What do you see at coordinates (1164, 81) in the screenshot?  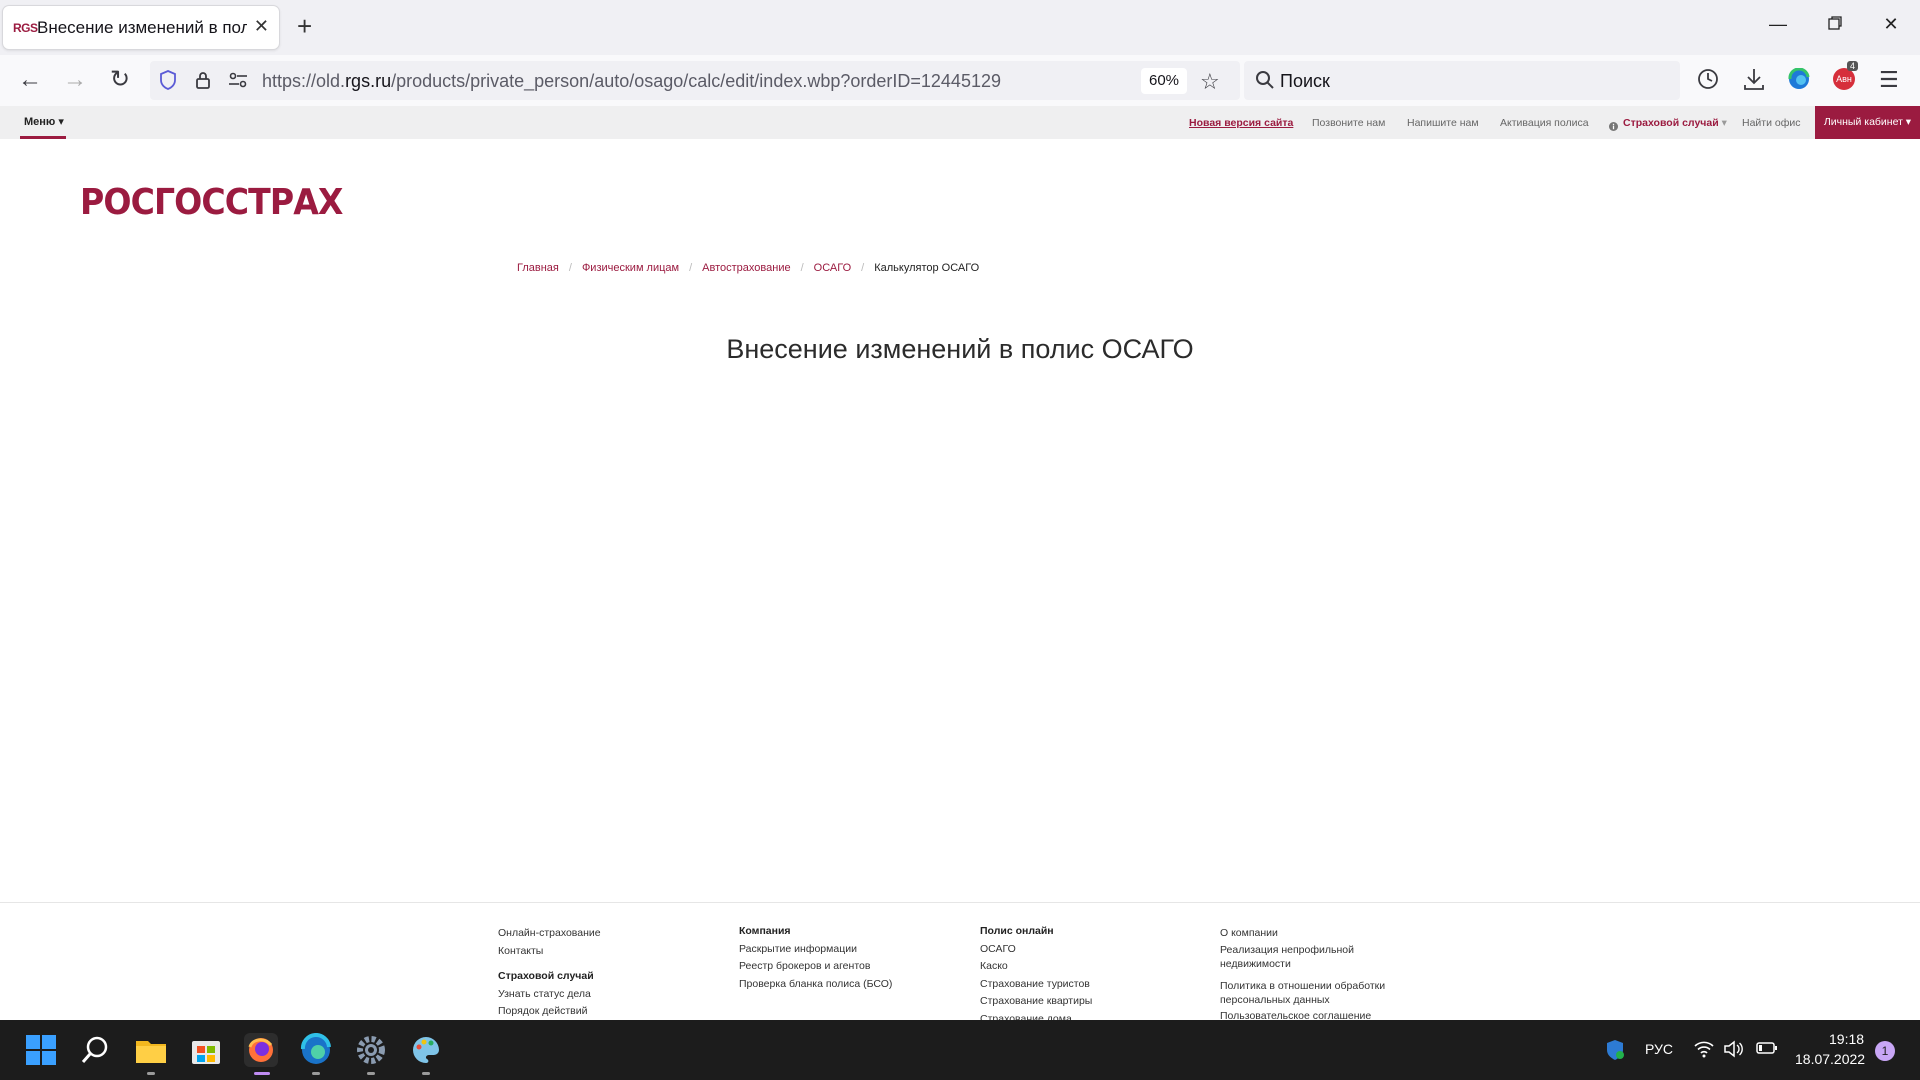 I see `zoom-level-badge: 60%` at bounding box center [1164, 81].